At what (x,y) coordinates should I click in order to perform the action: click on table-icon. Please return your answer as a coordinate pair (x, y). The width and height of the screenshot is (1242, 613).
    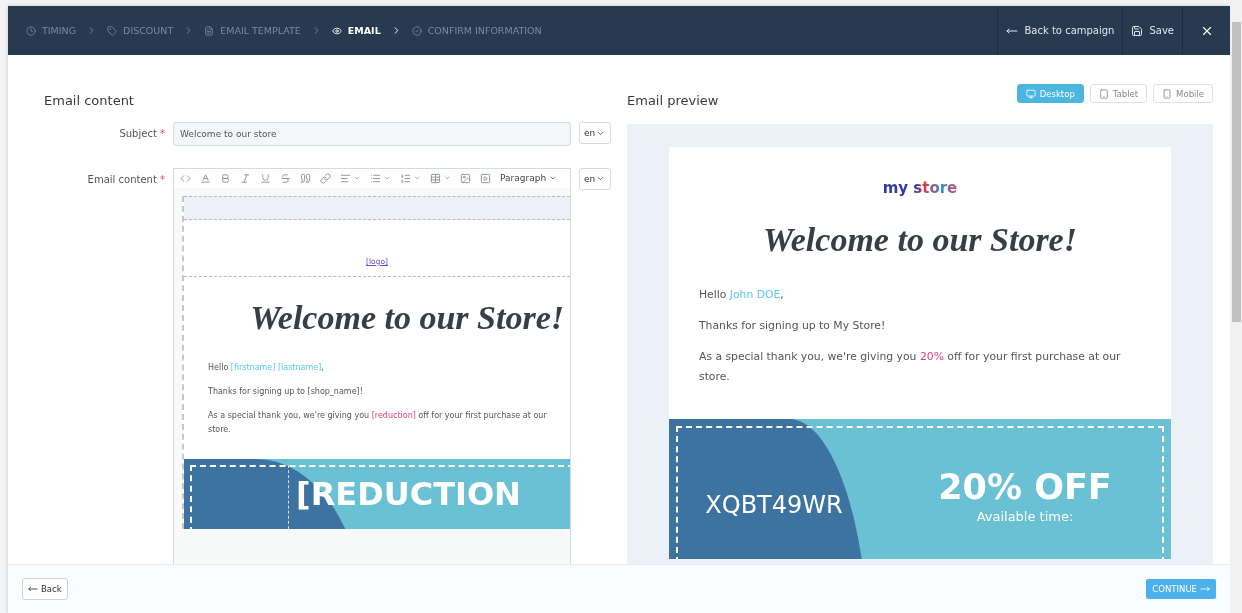
    Looking at the image, I should click on (435, 178).